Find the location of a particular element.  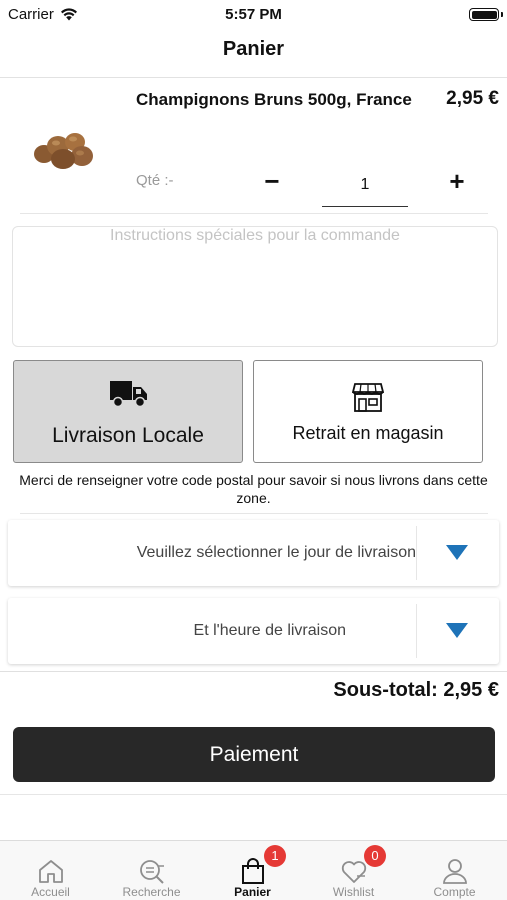

product-image is located at coordinates (65, 148).